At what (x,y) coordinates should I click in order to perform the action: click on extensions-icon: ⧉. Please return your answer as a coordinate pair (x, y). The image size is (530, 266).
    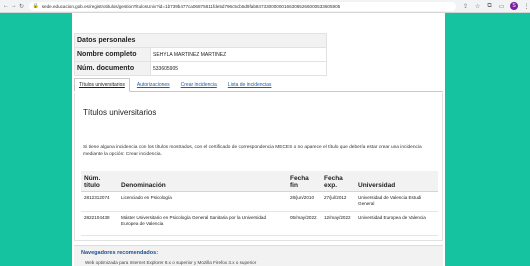
    Looking at the image, I should click on (489, 6).